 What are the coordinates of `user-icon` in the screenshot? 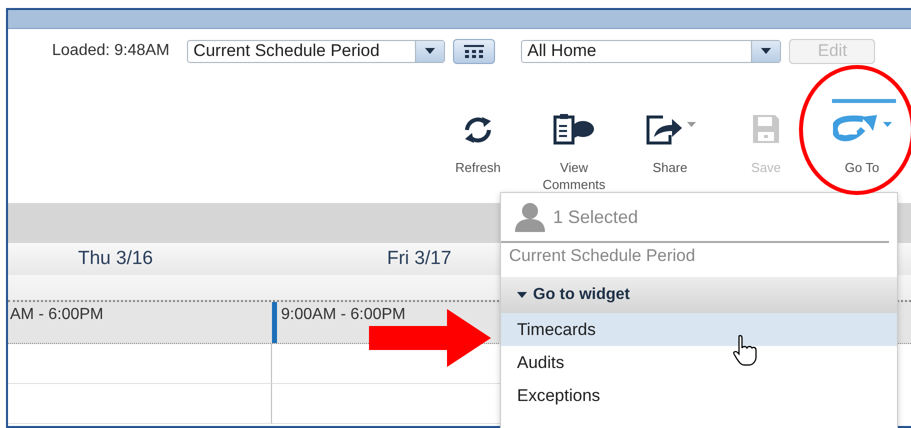 It's located at (530, 217).